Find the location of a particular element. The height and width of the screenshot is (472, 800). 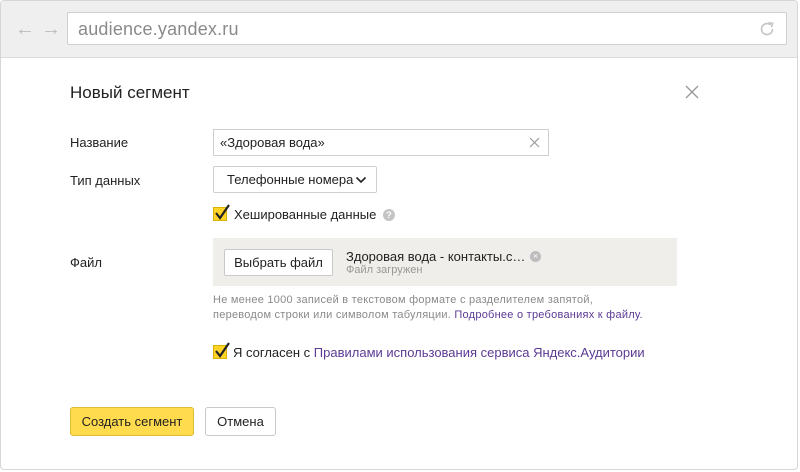

file-status: Файл загружен is located at coordinates (384, 270).